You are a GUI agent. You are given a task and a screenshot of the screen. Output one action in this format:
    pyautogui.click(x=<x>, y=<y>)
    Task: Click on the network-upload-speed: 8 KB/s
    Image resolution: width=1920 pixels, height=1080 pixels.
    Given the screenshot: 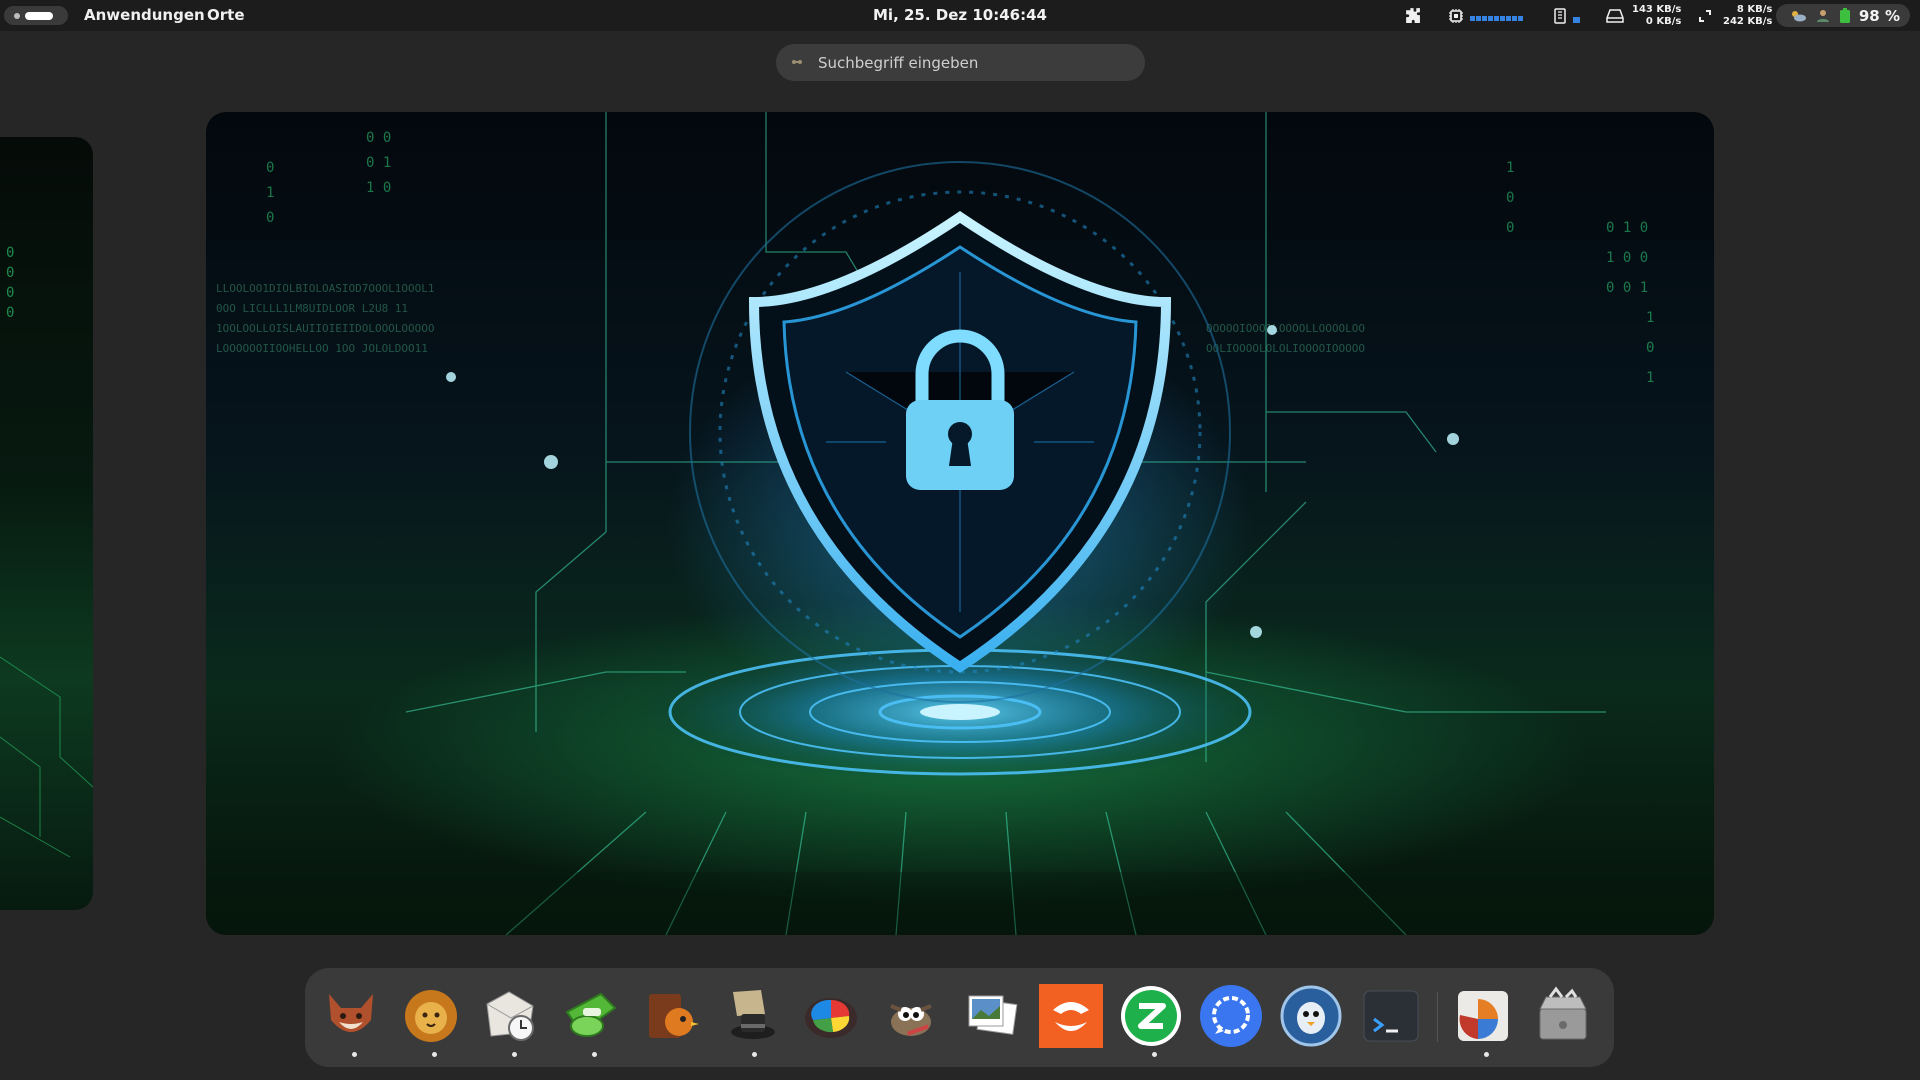 What is the action you would take?
    pyautogui.click(x=1754, y=9)
    